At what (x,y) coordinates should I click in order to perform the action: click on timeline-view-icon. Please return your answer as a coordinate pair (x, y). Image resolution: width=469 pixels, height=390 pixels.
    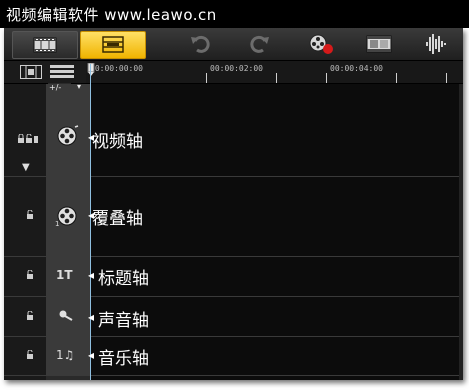
    Looking at the image, I should click on (113, 45).